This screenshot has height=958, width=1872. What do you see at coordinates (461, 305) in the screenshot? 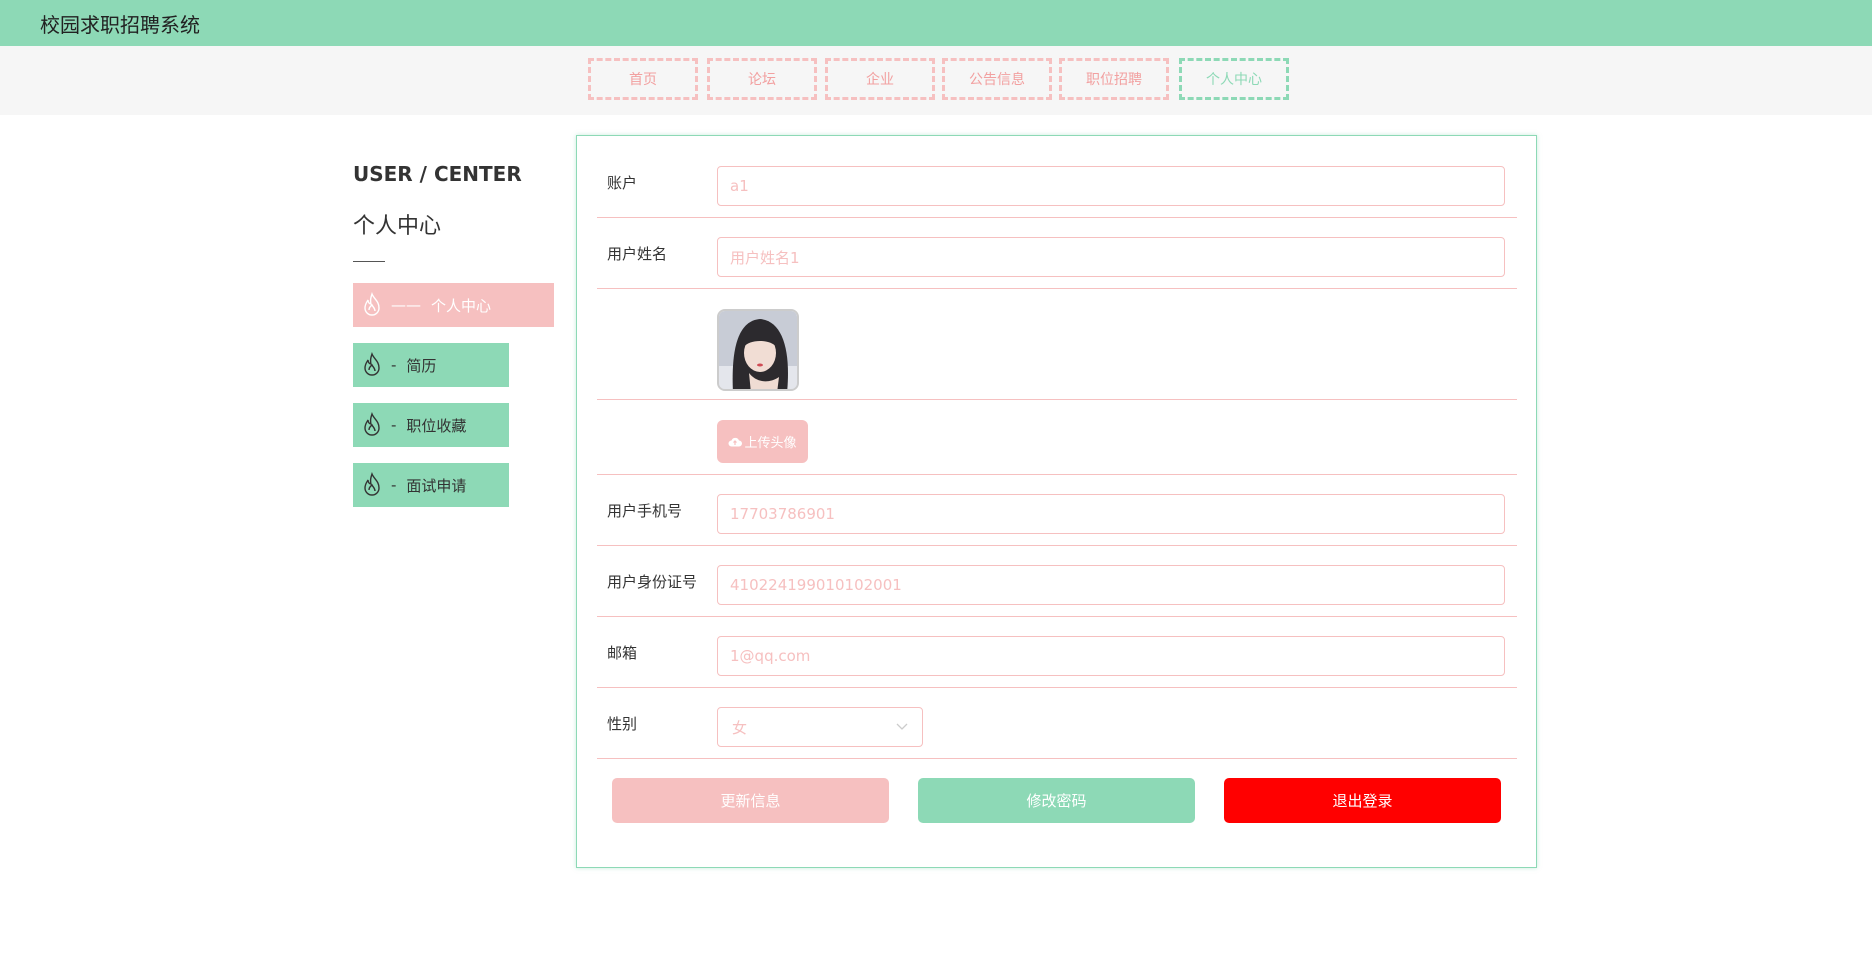
I see `sidebar-item-label: 个人中心` at bounding box center [461, 305].